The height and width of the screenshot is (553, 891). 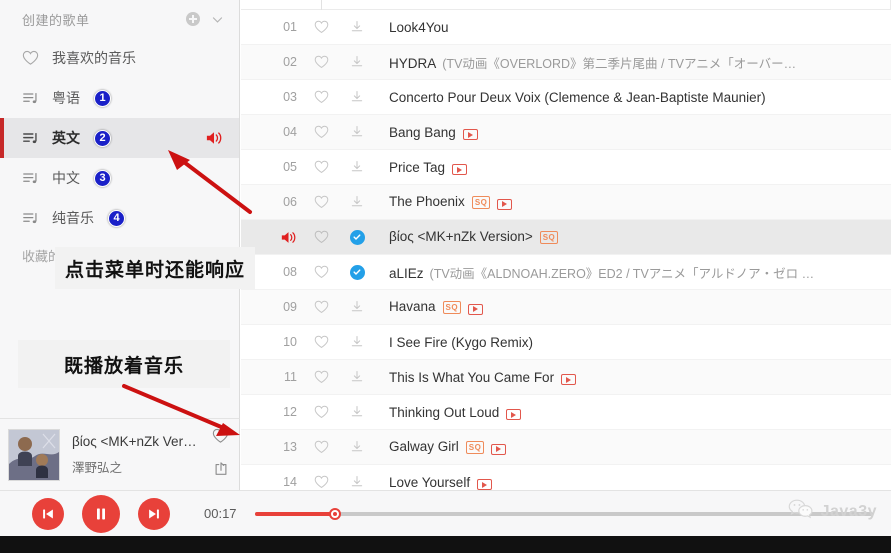 I want to click on table-row: 13 Galway Girl SQ, so click(x=566, y=447).